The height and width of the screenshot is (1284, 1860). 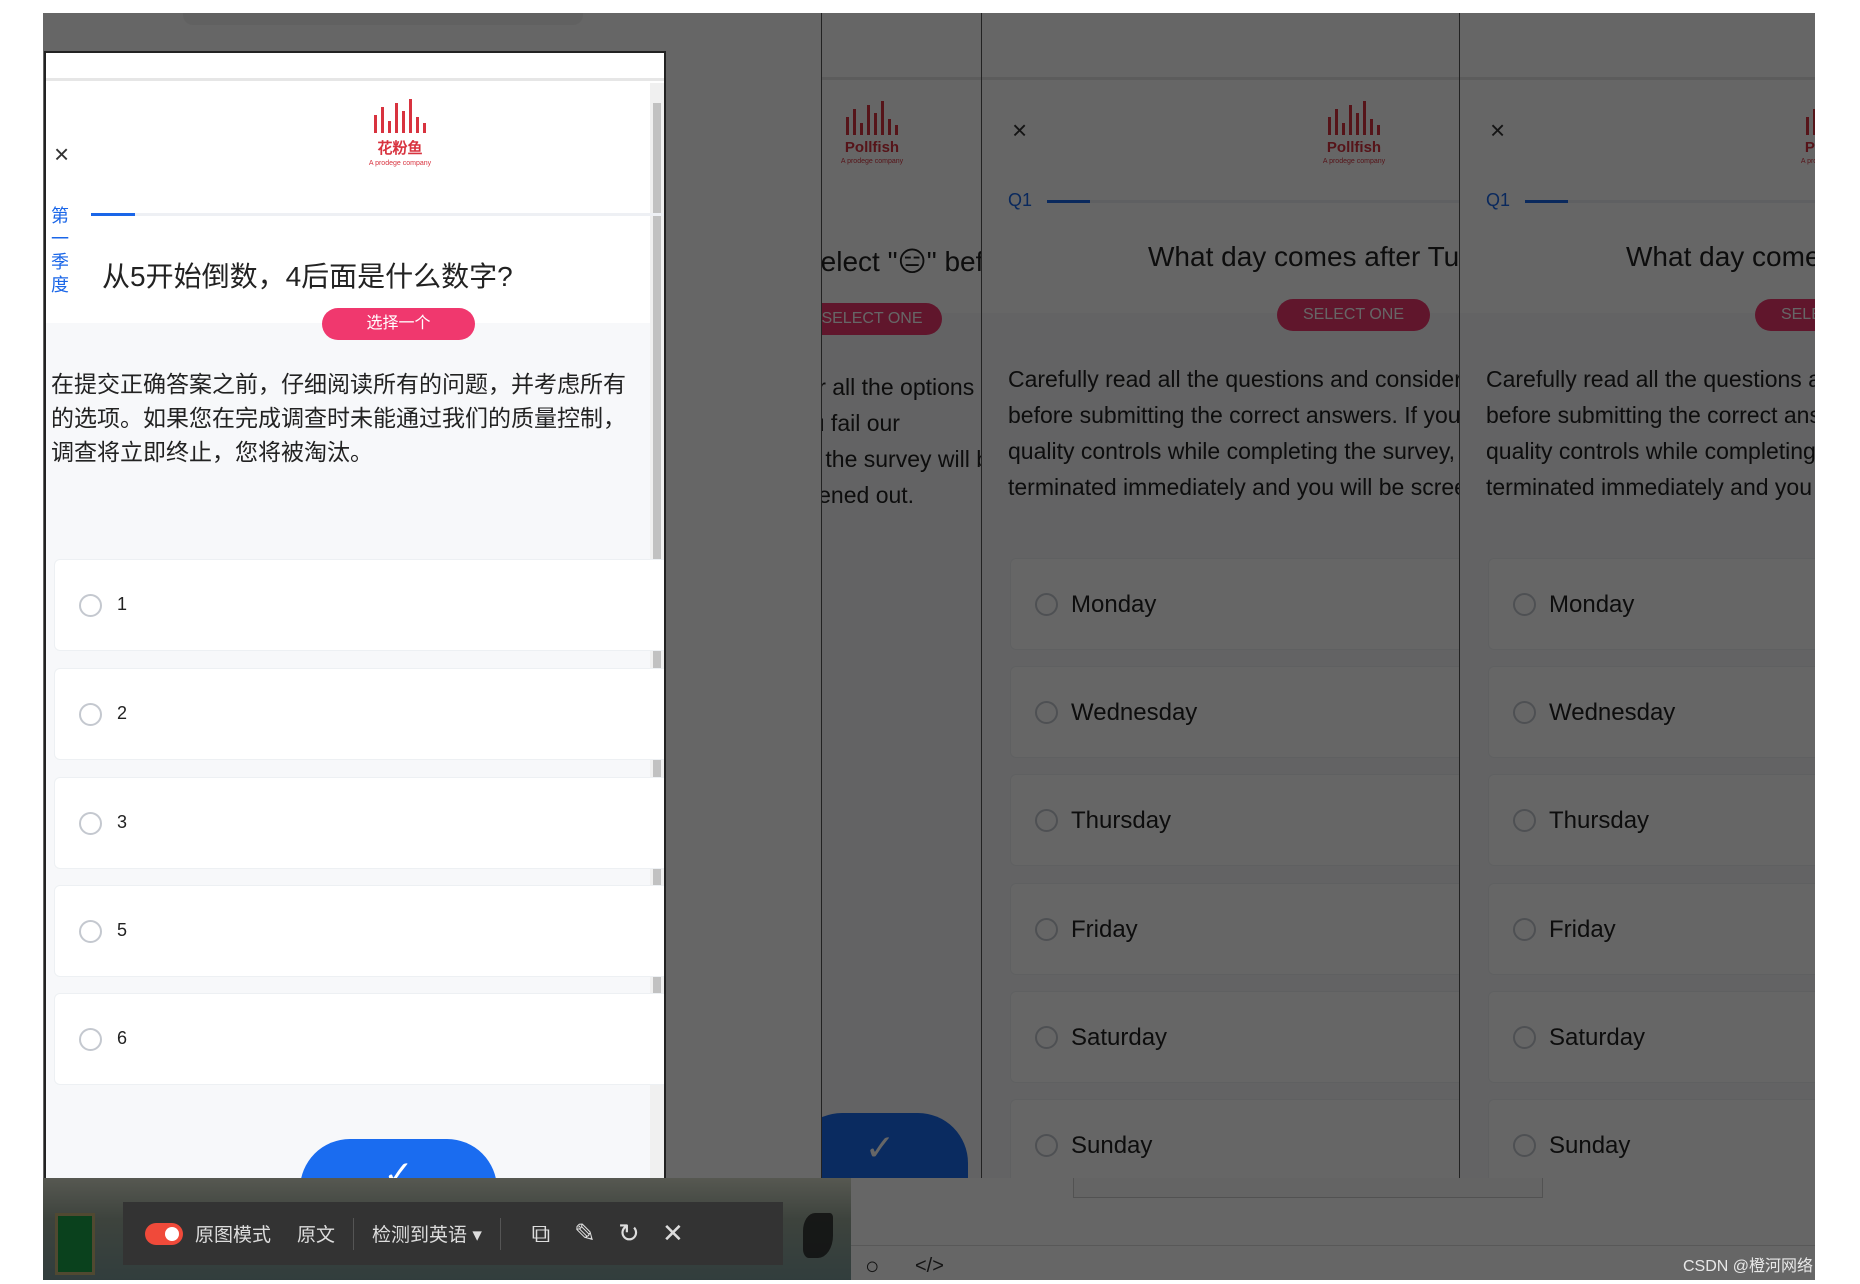 What do you see at coordinates (359, 714) in the screenshot?
I see `option-2: 2` at bounding box center [359, 714].